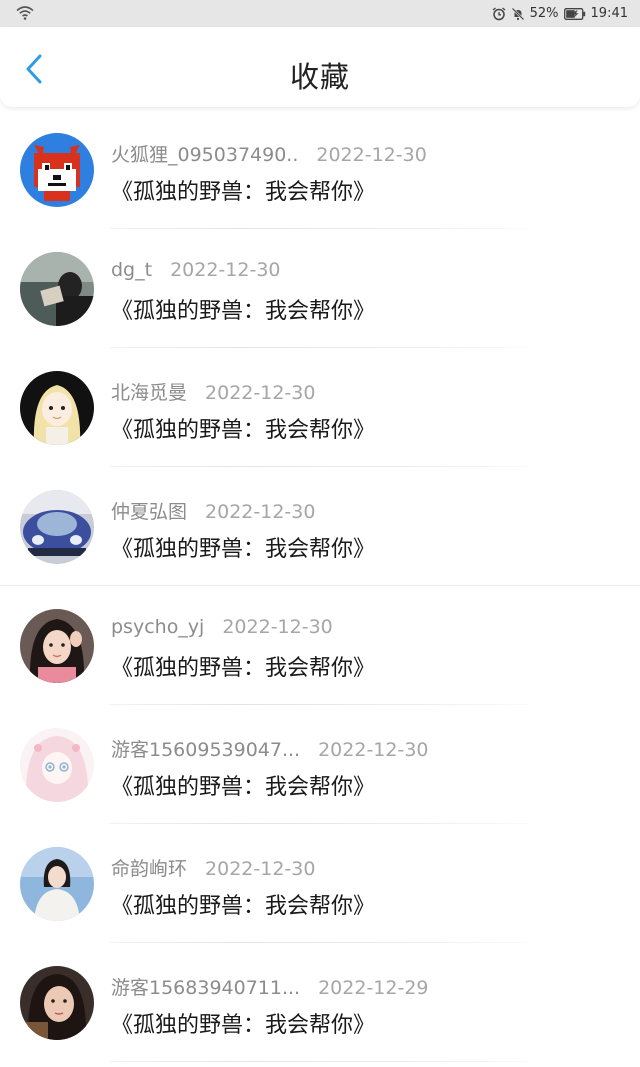 This screenshot has width=640, height=1067. I want to click on item-meta: 仲夏弘图 2022-12-30, so click(213, 510).